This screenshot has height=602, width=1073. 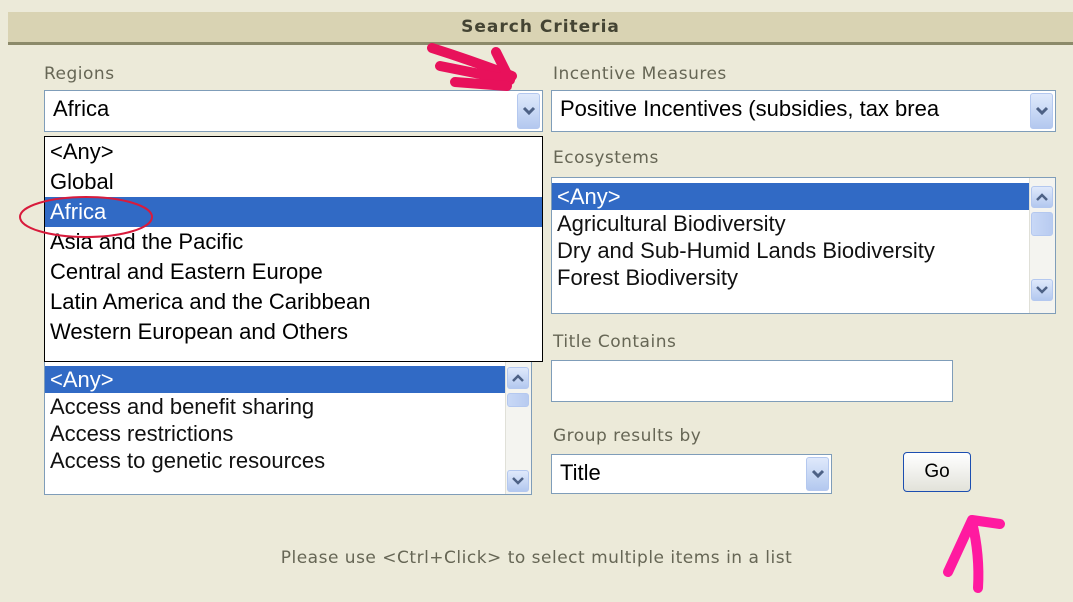 I want to click on red-circle-annotation, so click(x=86, y=217).